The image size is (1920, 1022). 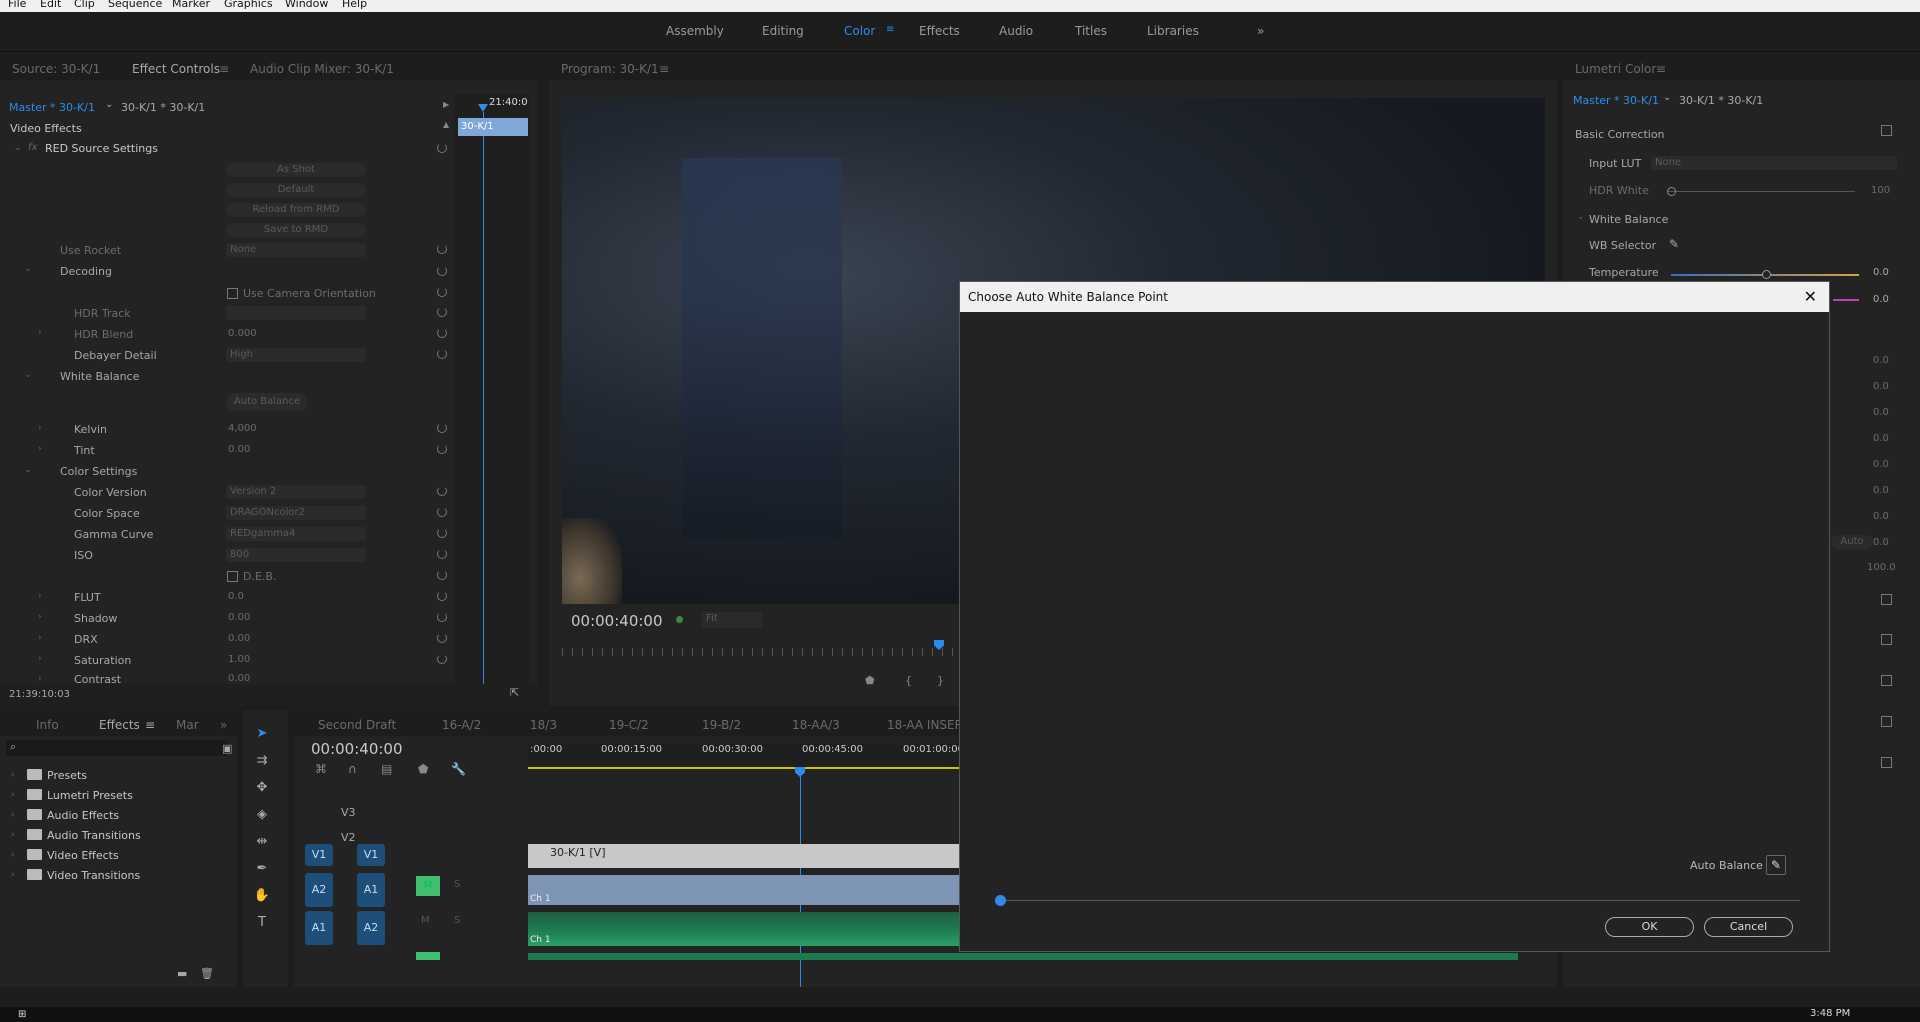 I want to click on linked-selection-icon: ∩, so click(x=352, y=769).